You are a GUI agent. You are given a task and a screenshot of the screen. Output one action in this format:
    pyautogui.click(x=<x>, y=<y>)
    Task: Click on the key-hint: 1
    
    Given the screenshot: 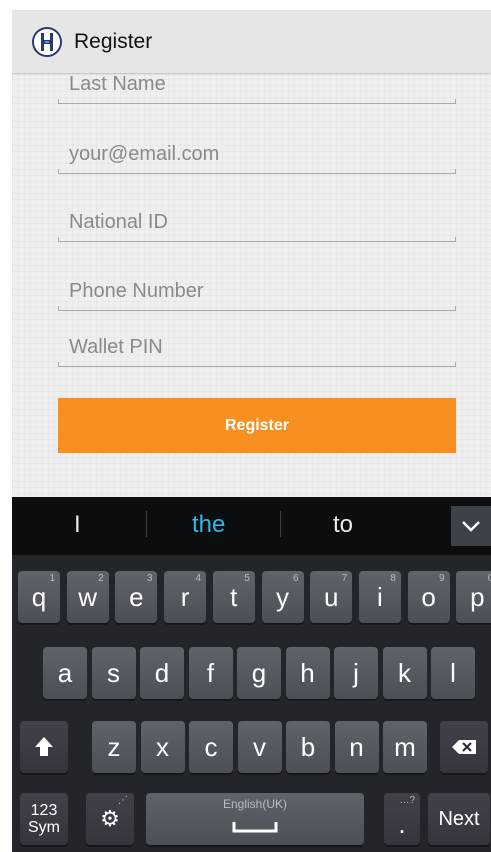 What is the action you would take?
    pyautogui.click(x=52, y=578)
    